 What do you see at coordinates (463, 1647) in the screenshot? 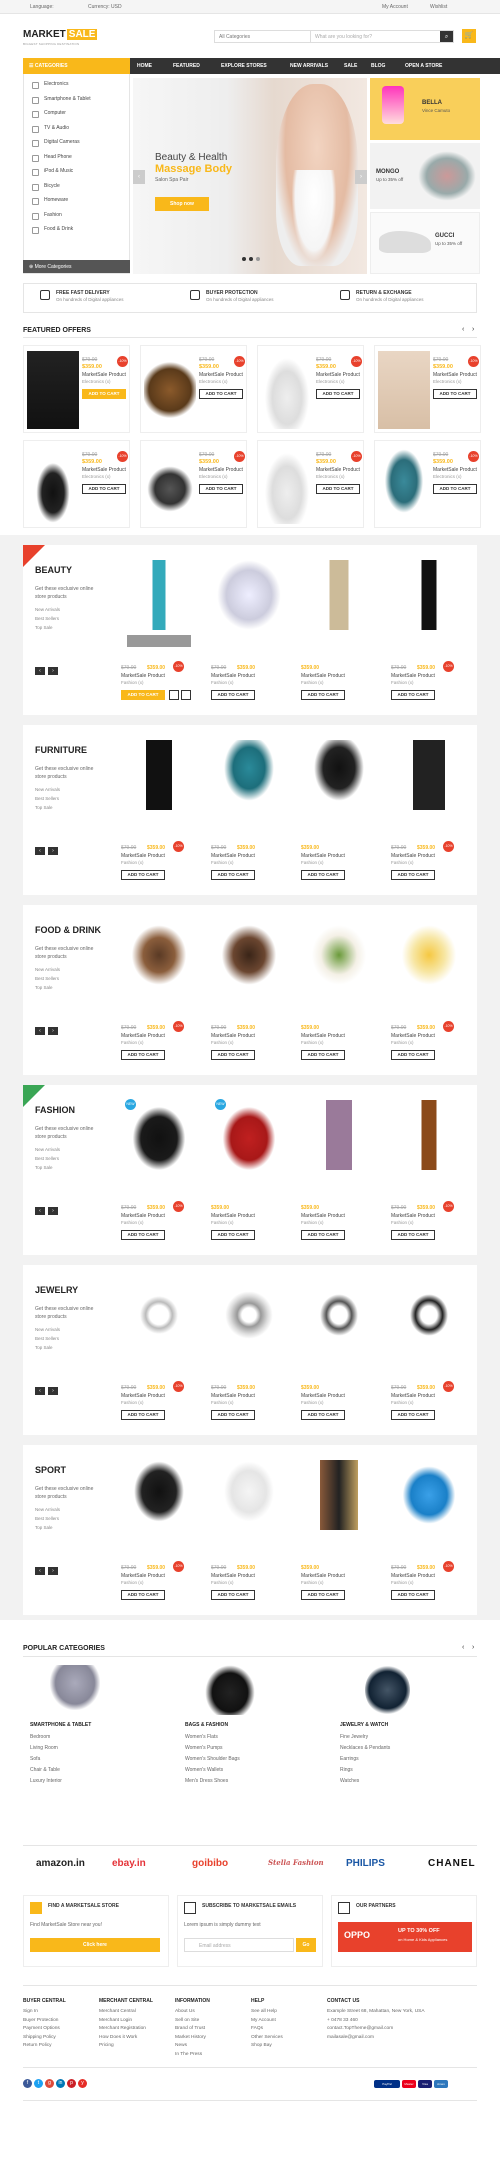
I see `popular-prev-arrow: ‹` at bounding box center [463, 1647].